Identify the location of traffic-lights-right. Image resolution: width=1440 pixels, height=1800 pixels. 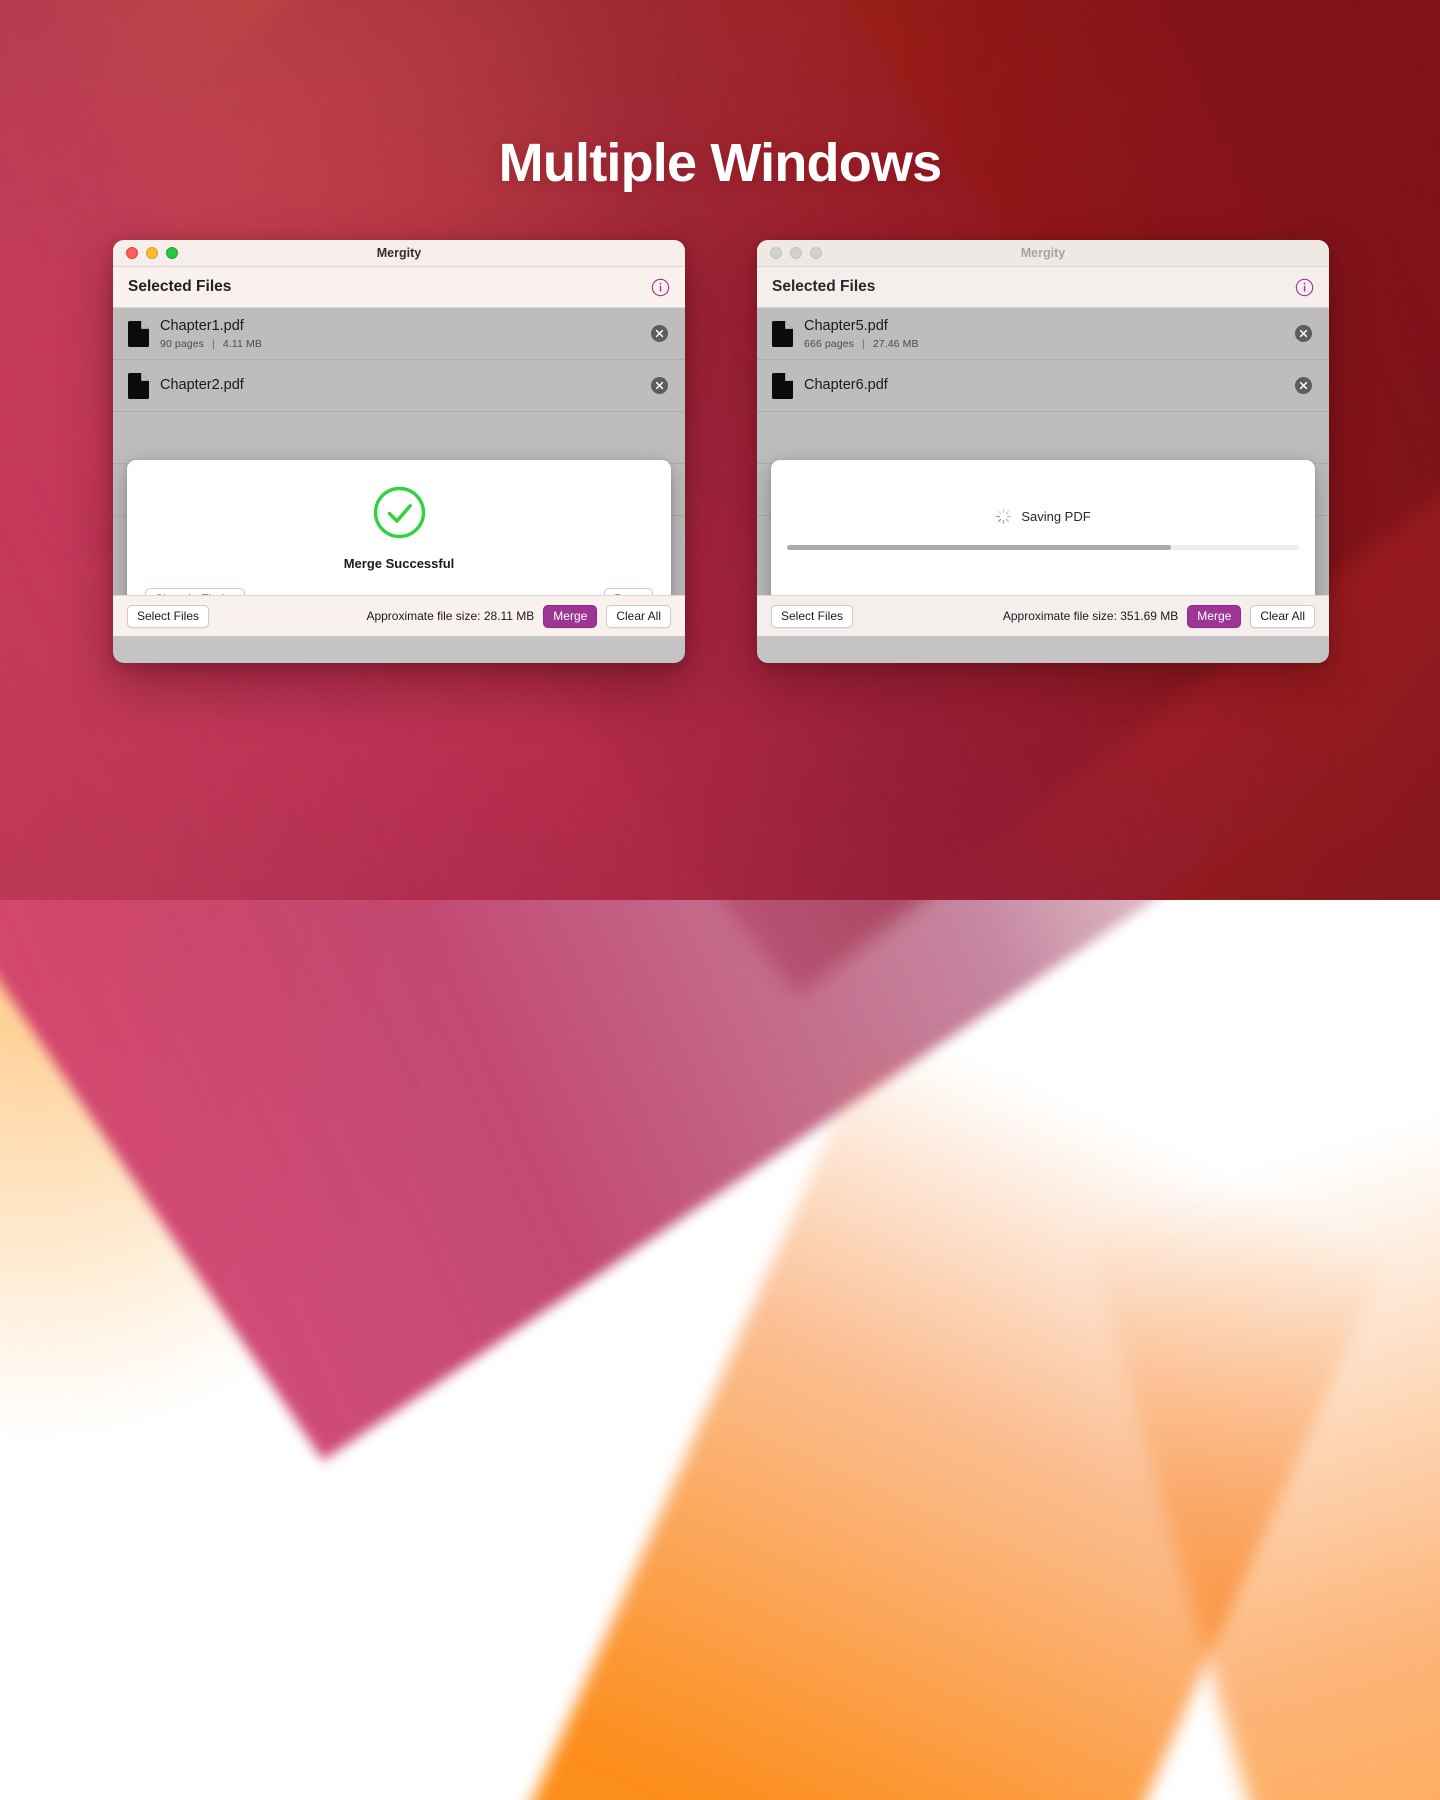
(796, 253).